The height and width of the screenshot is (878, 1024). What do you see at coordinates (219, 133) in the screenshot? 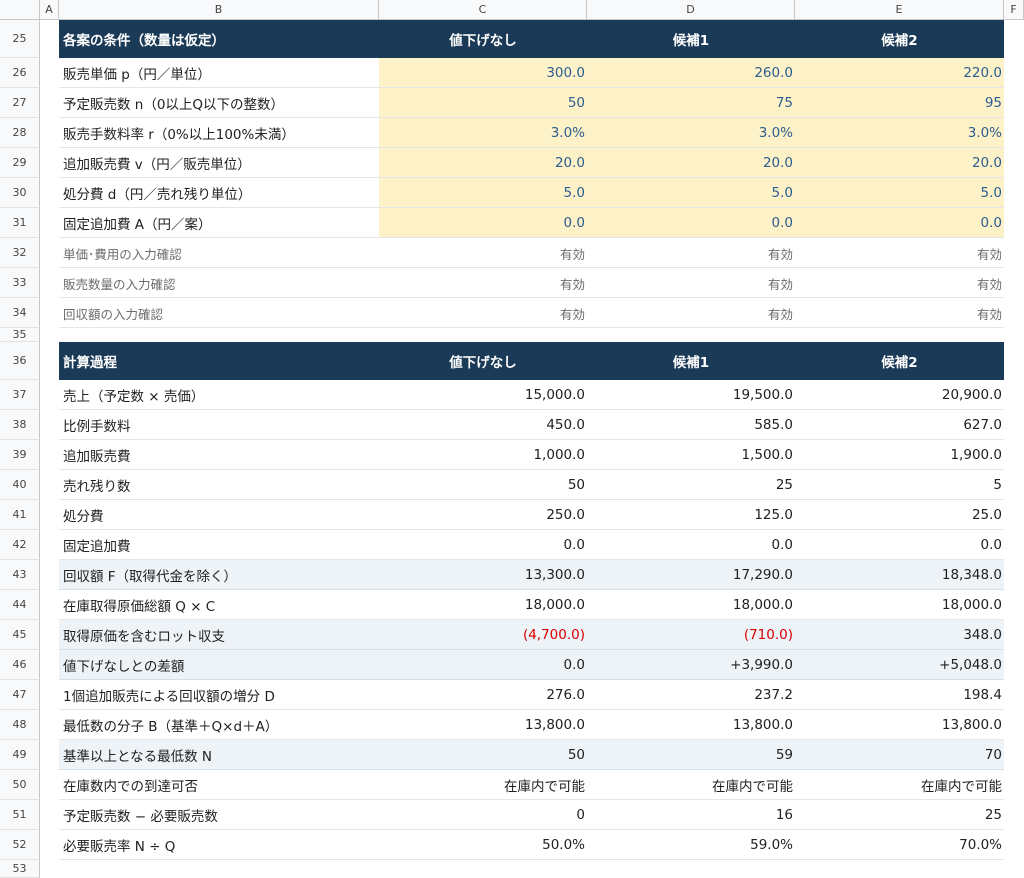
I see `row-label-cell: 販売手数料率 r（0%以上100%未満）` at bounding box center [219, 133].